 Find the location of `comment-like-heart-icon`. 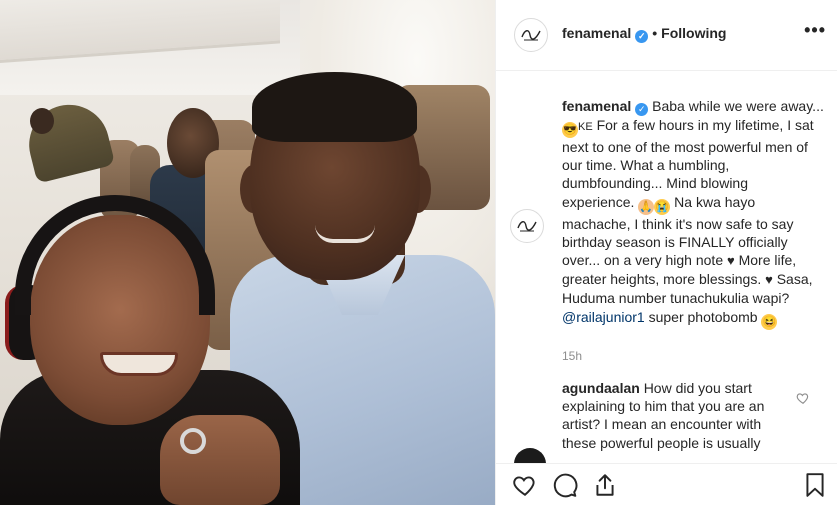

comment-like-heart-icon is located at coordinates (803, 398).